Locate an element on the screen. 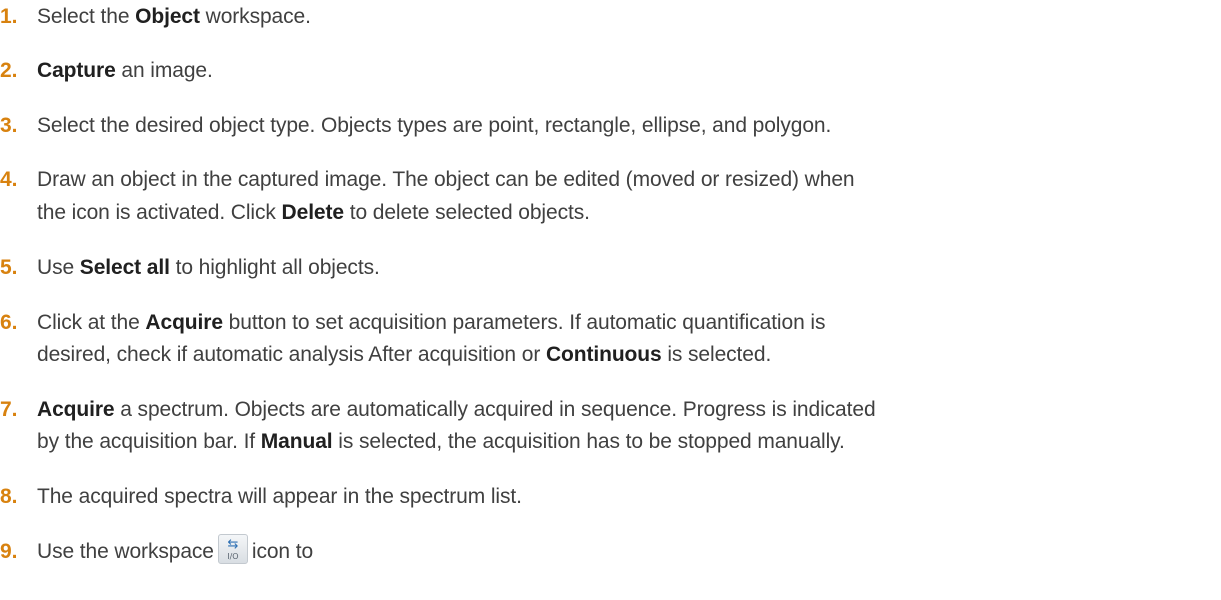 This screenshot has height=600, width=1221. ui-term-continuous: Continuous is located at coordinates (603, 354).